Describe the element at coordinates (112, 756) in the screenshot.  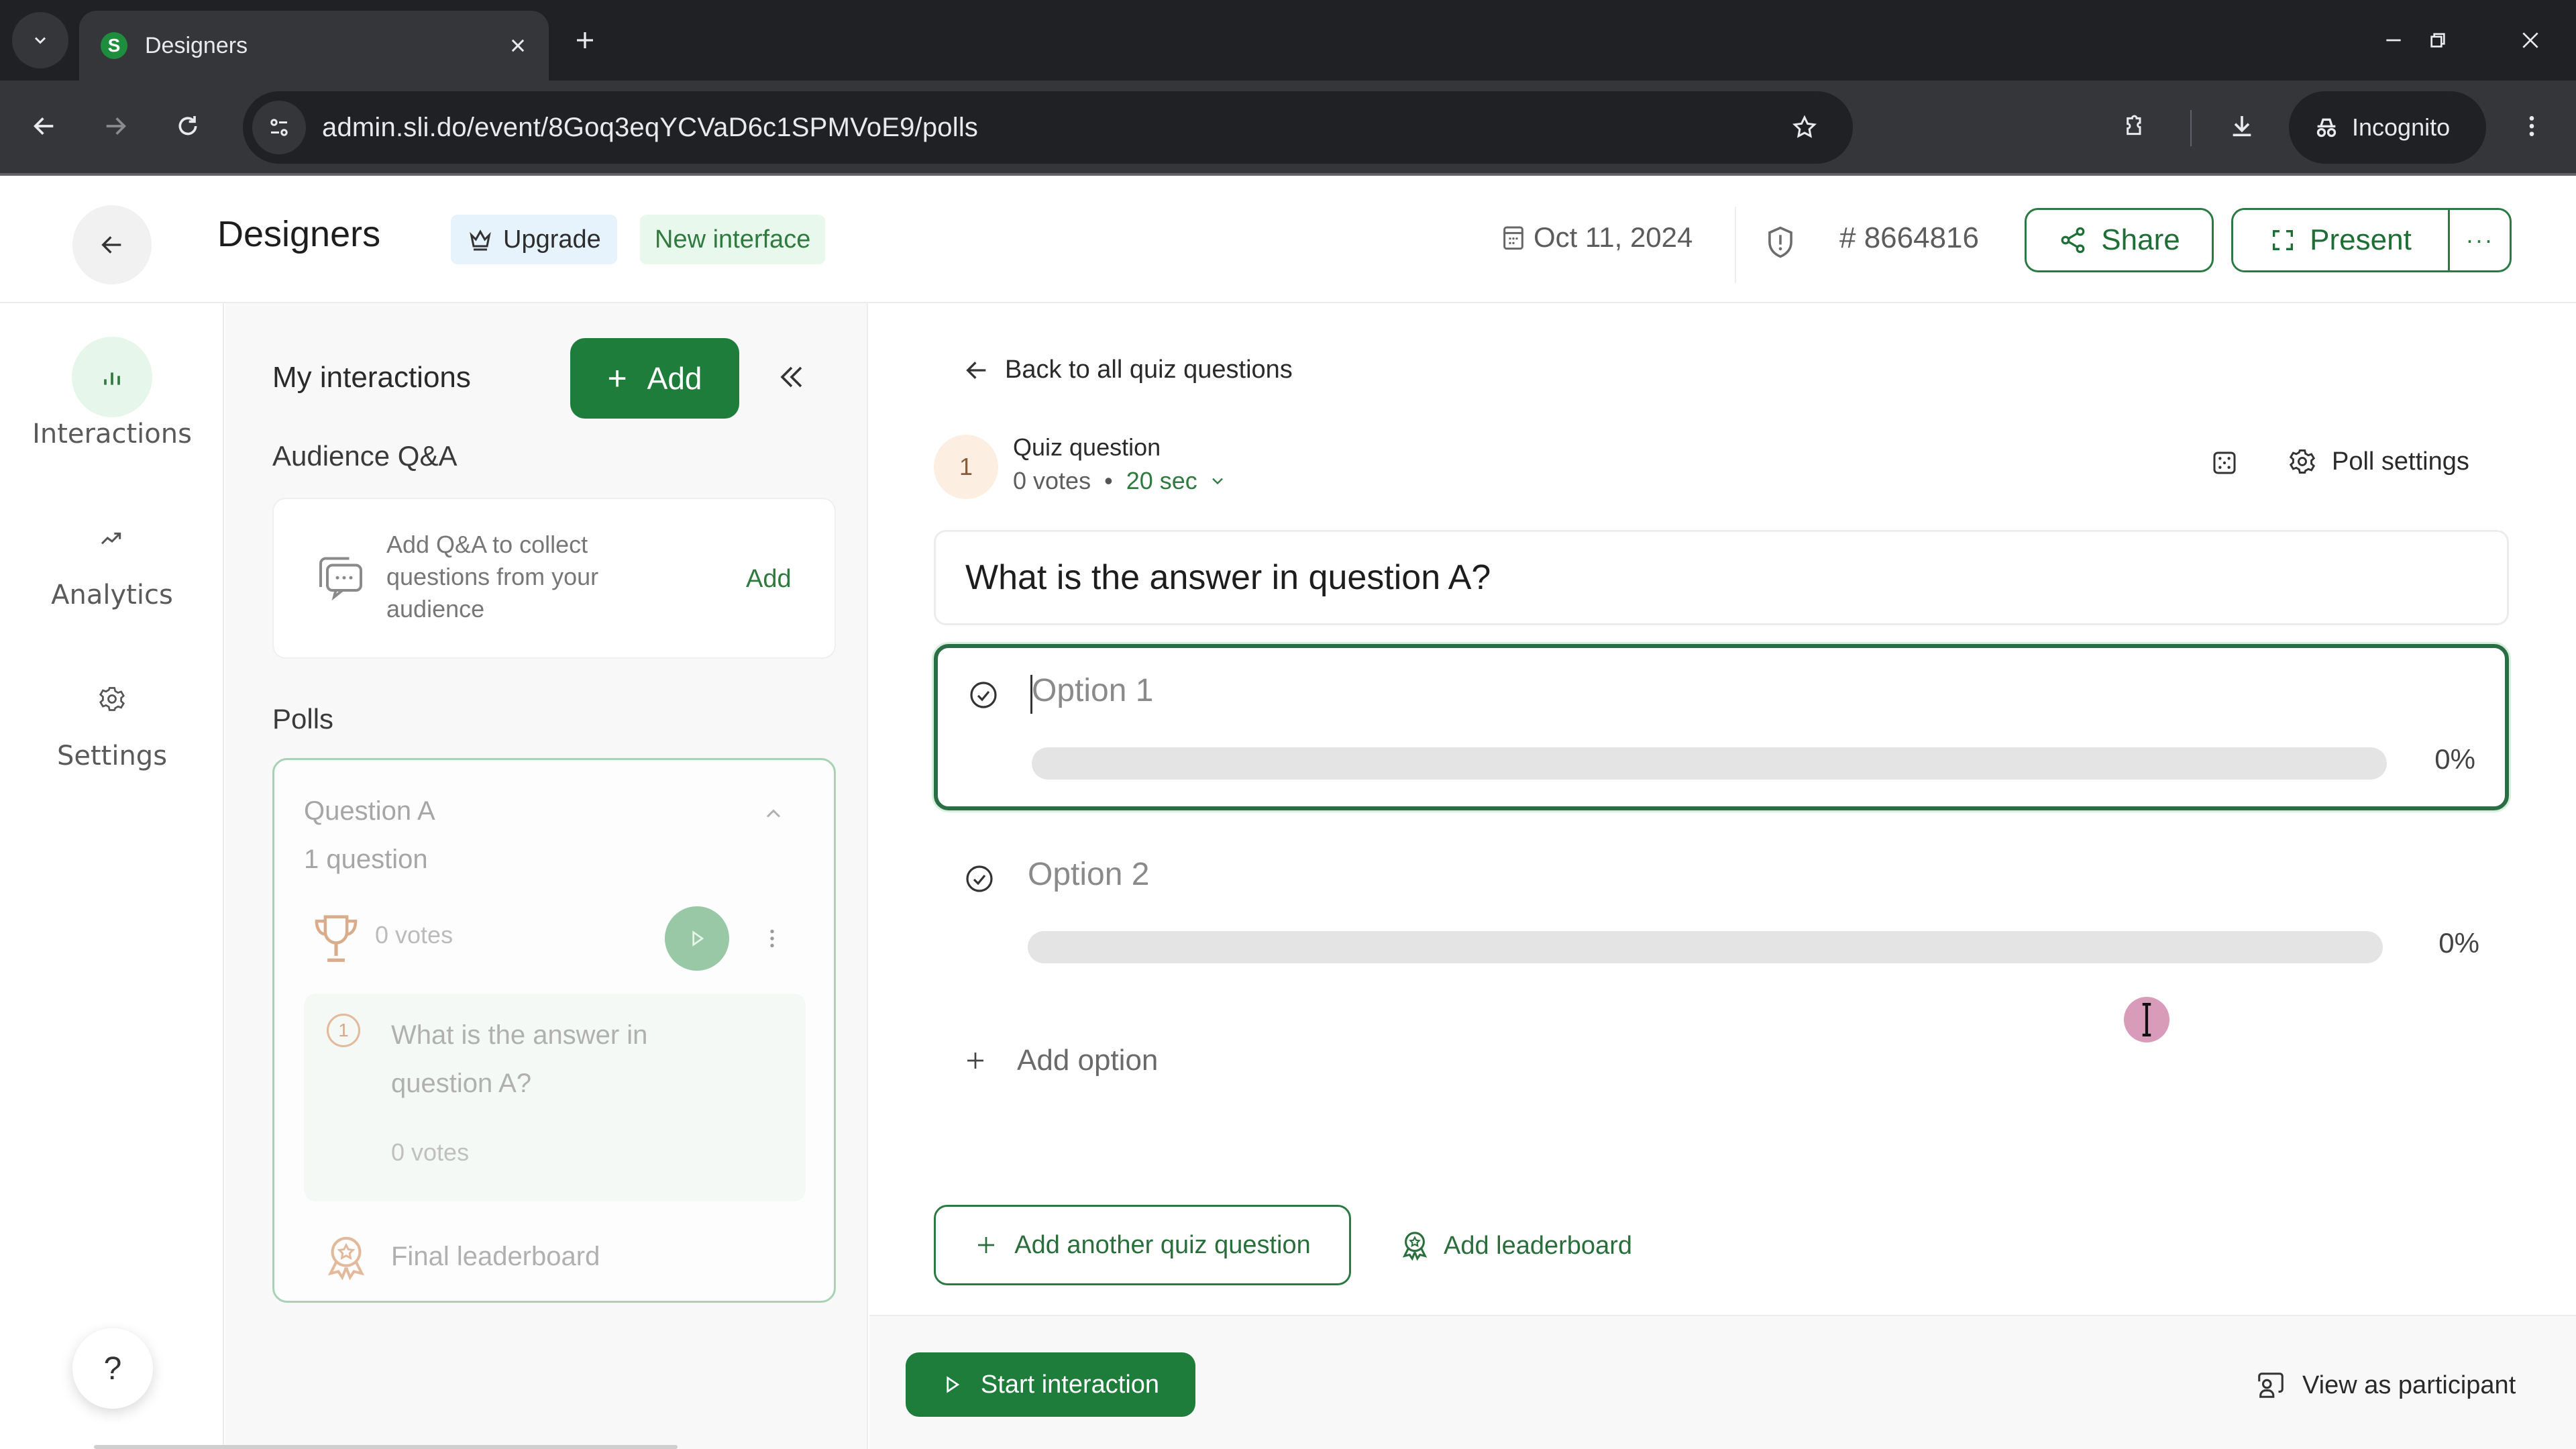
I see `nav-label: Settings` at that location.